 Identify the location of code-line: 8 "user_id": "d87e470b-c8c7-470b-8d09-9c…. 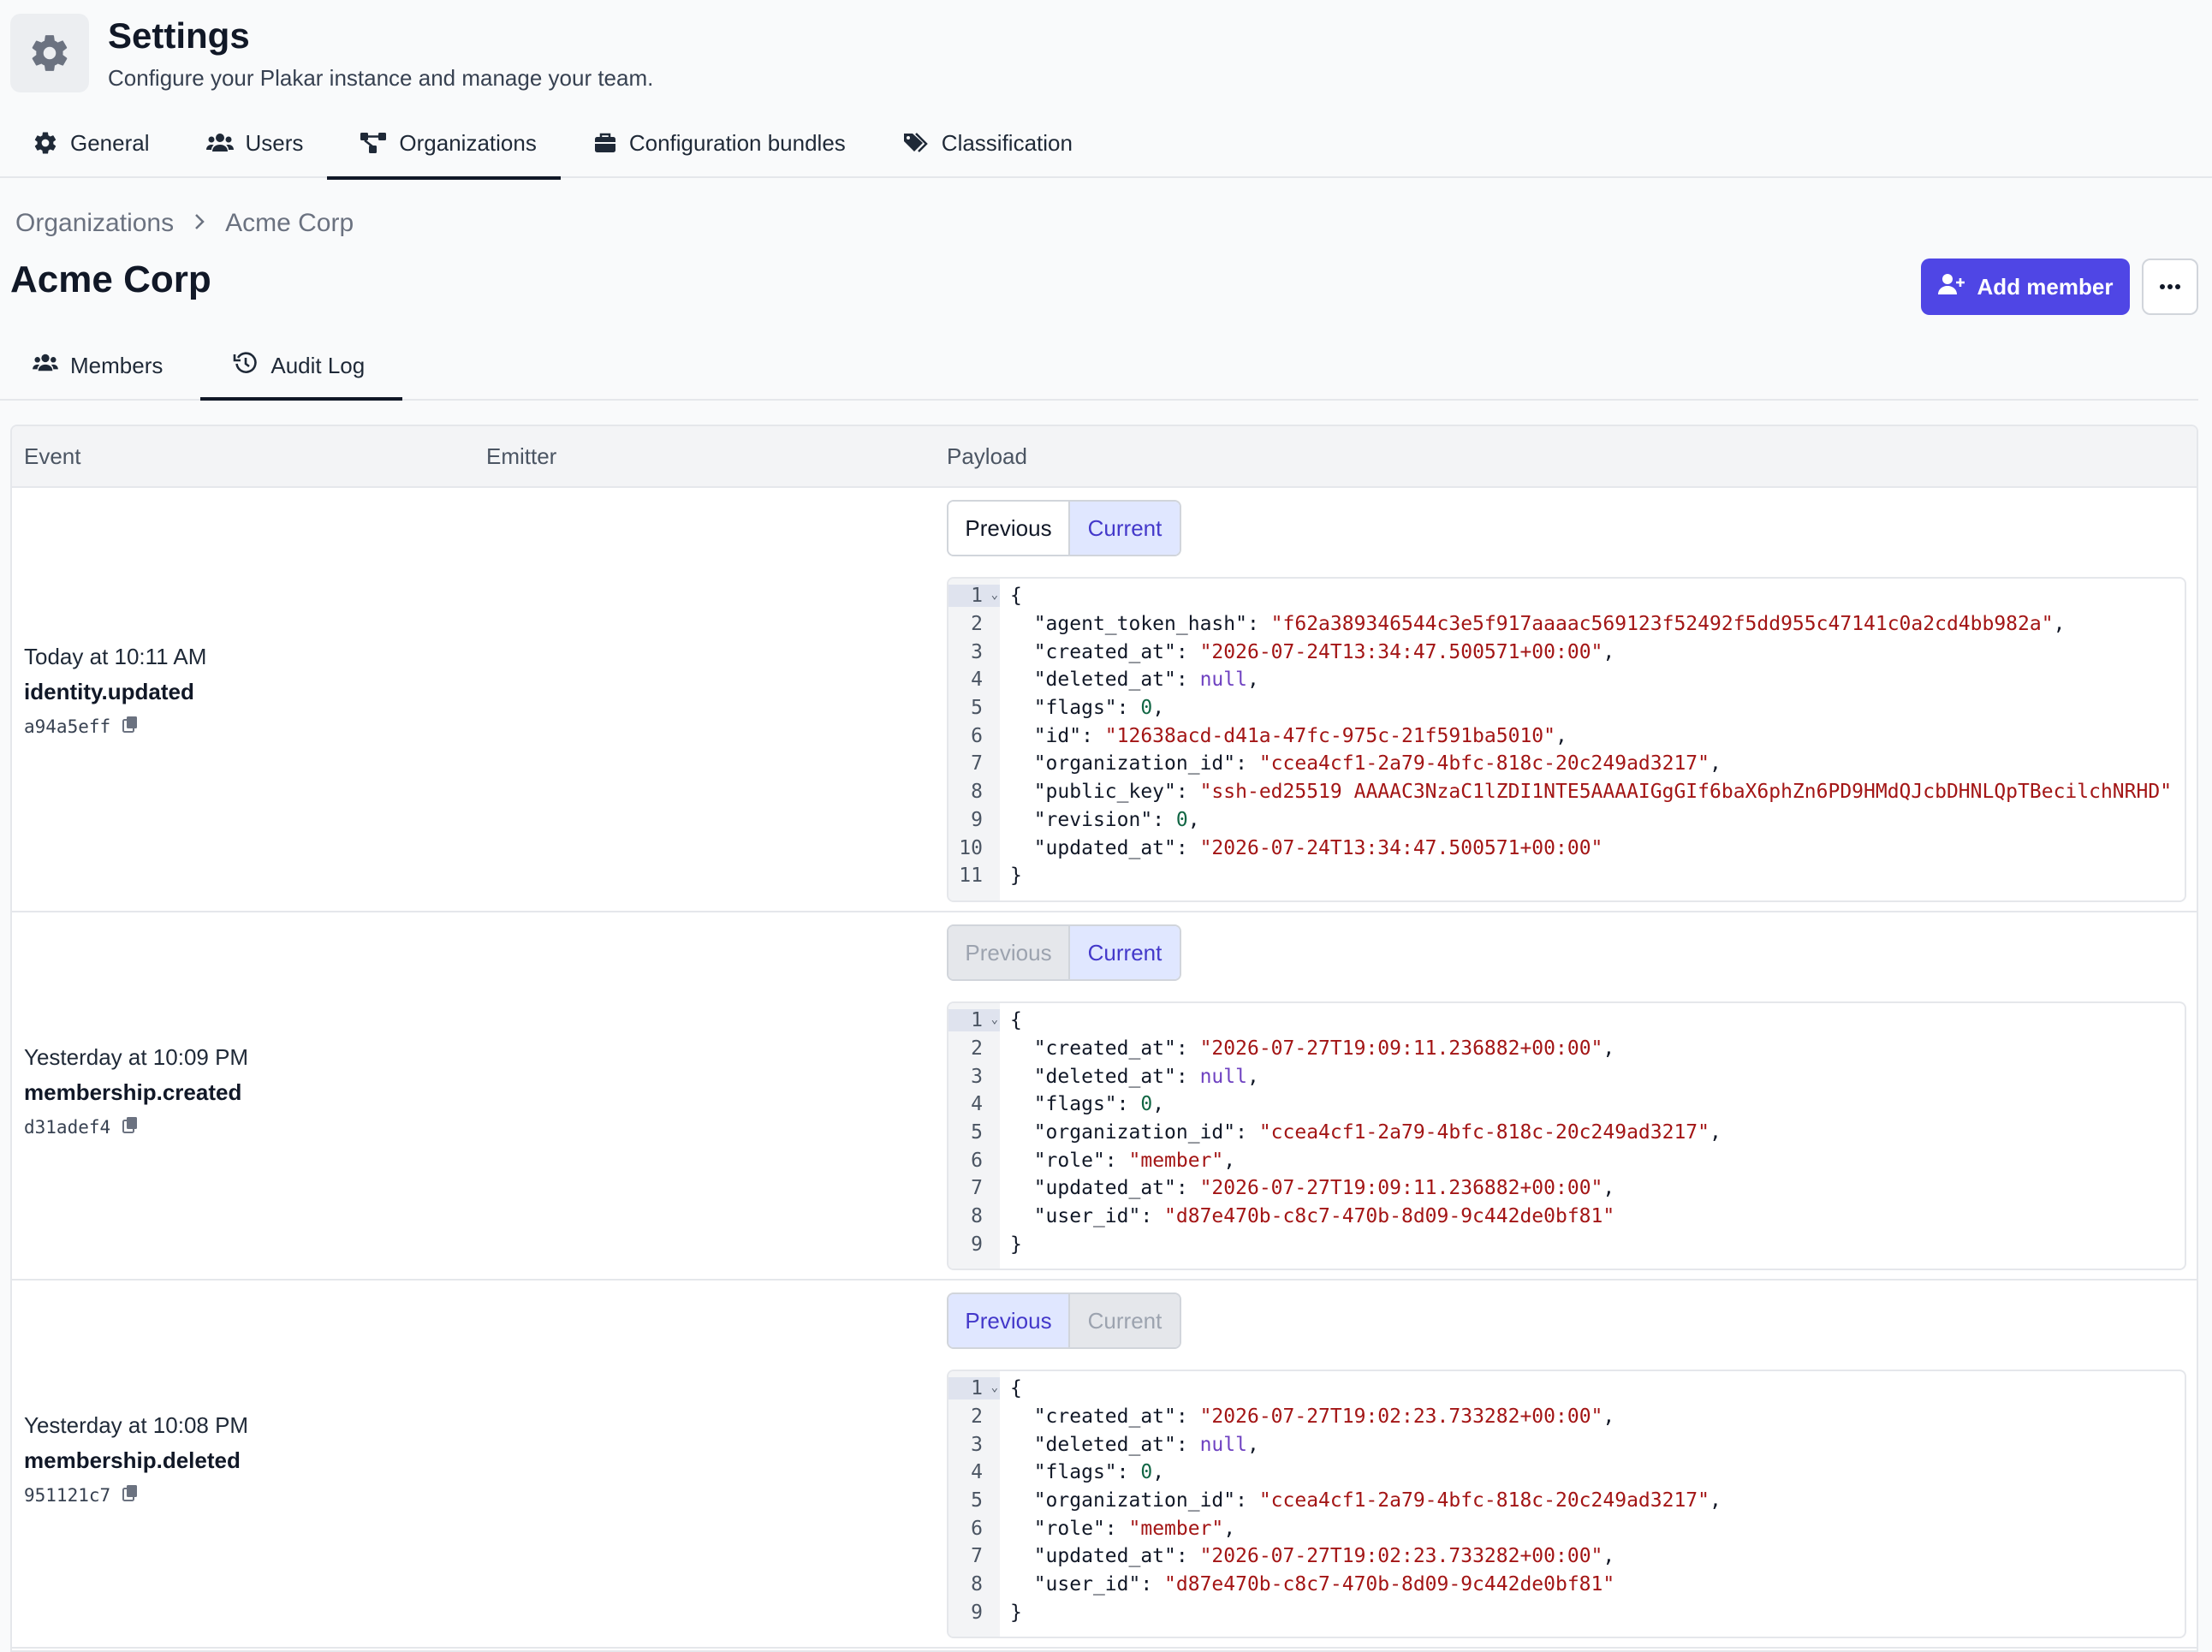
(1566, 1585).